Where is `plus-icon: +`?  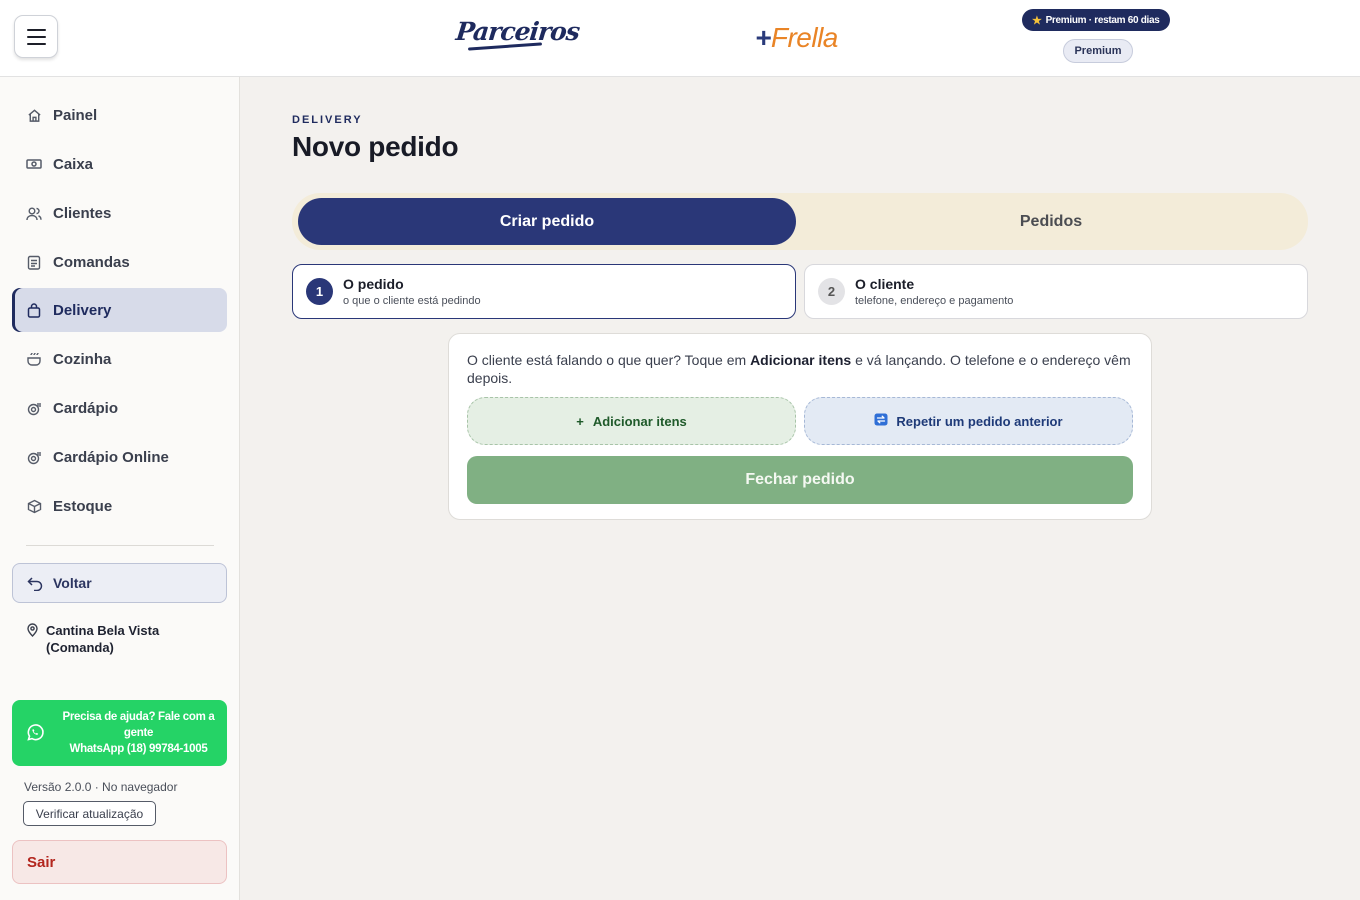
plus-icon: + is located at coordinates (580, 421).